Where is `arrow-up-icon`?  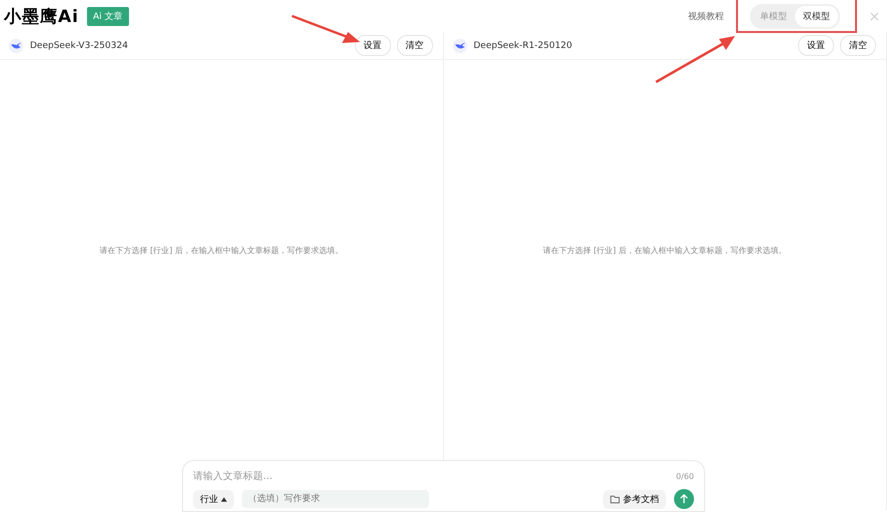 arrow-up-icon is located at coordinates (684, 499).